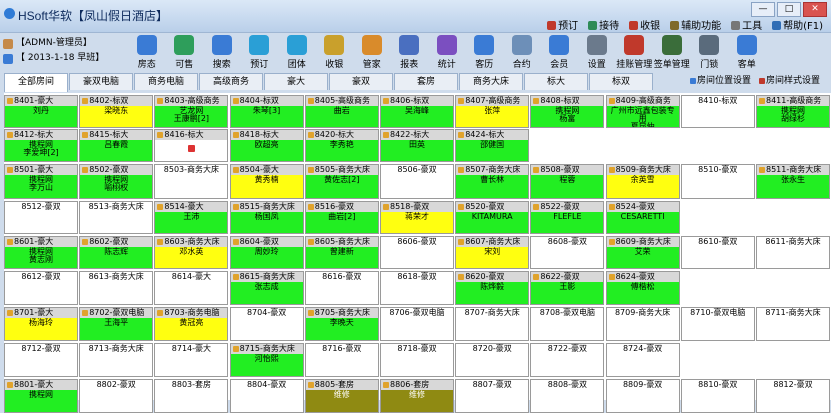  What do you see at coordinates (485, 53) in the screenshot?
I see `toolbar-button-9: 客历` at bounding box center [485, 53].